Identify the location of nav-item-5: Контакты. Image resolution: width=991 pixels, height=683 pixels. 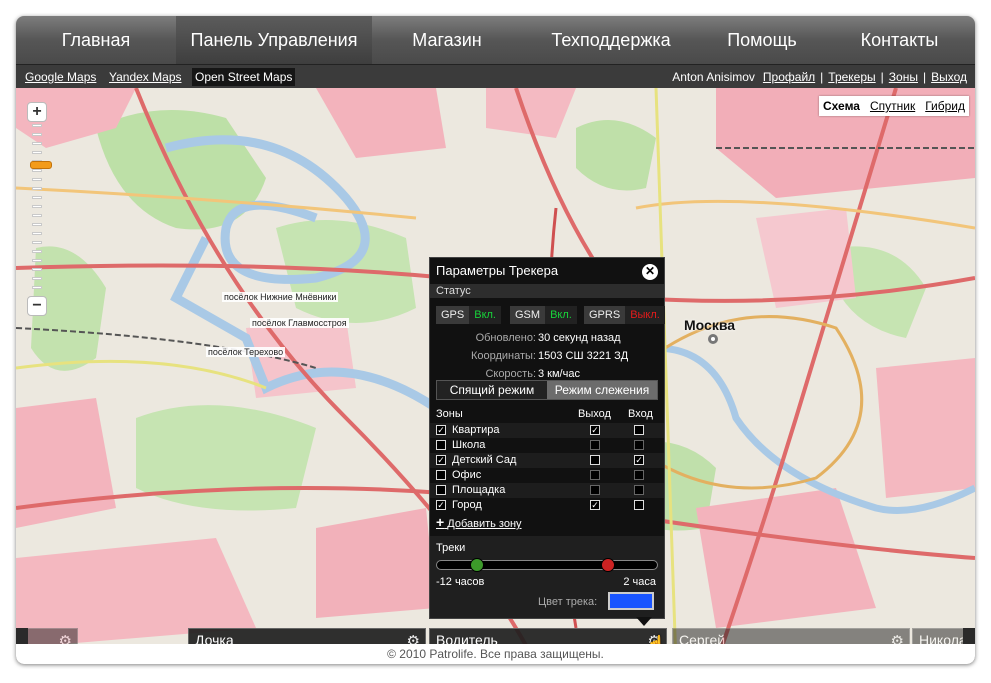
(899, 40).